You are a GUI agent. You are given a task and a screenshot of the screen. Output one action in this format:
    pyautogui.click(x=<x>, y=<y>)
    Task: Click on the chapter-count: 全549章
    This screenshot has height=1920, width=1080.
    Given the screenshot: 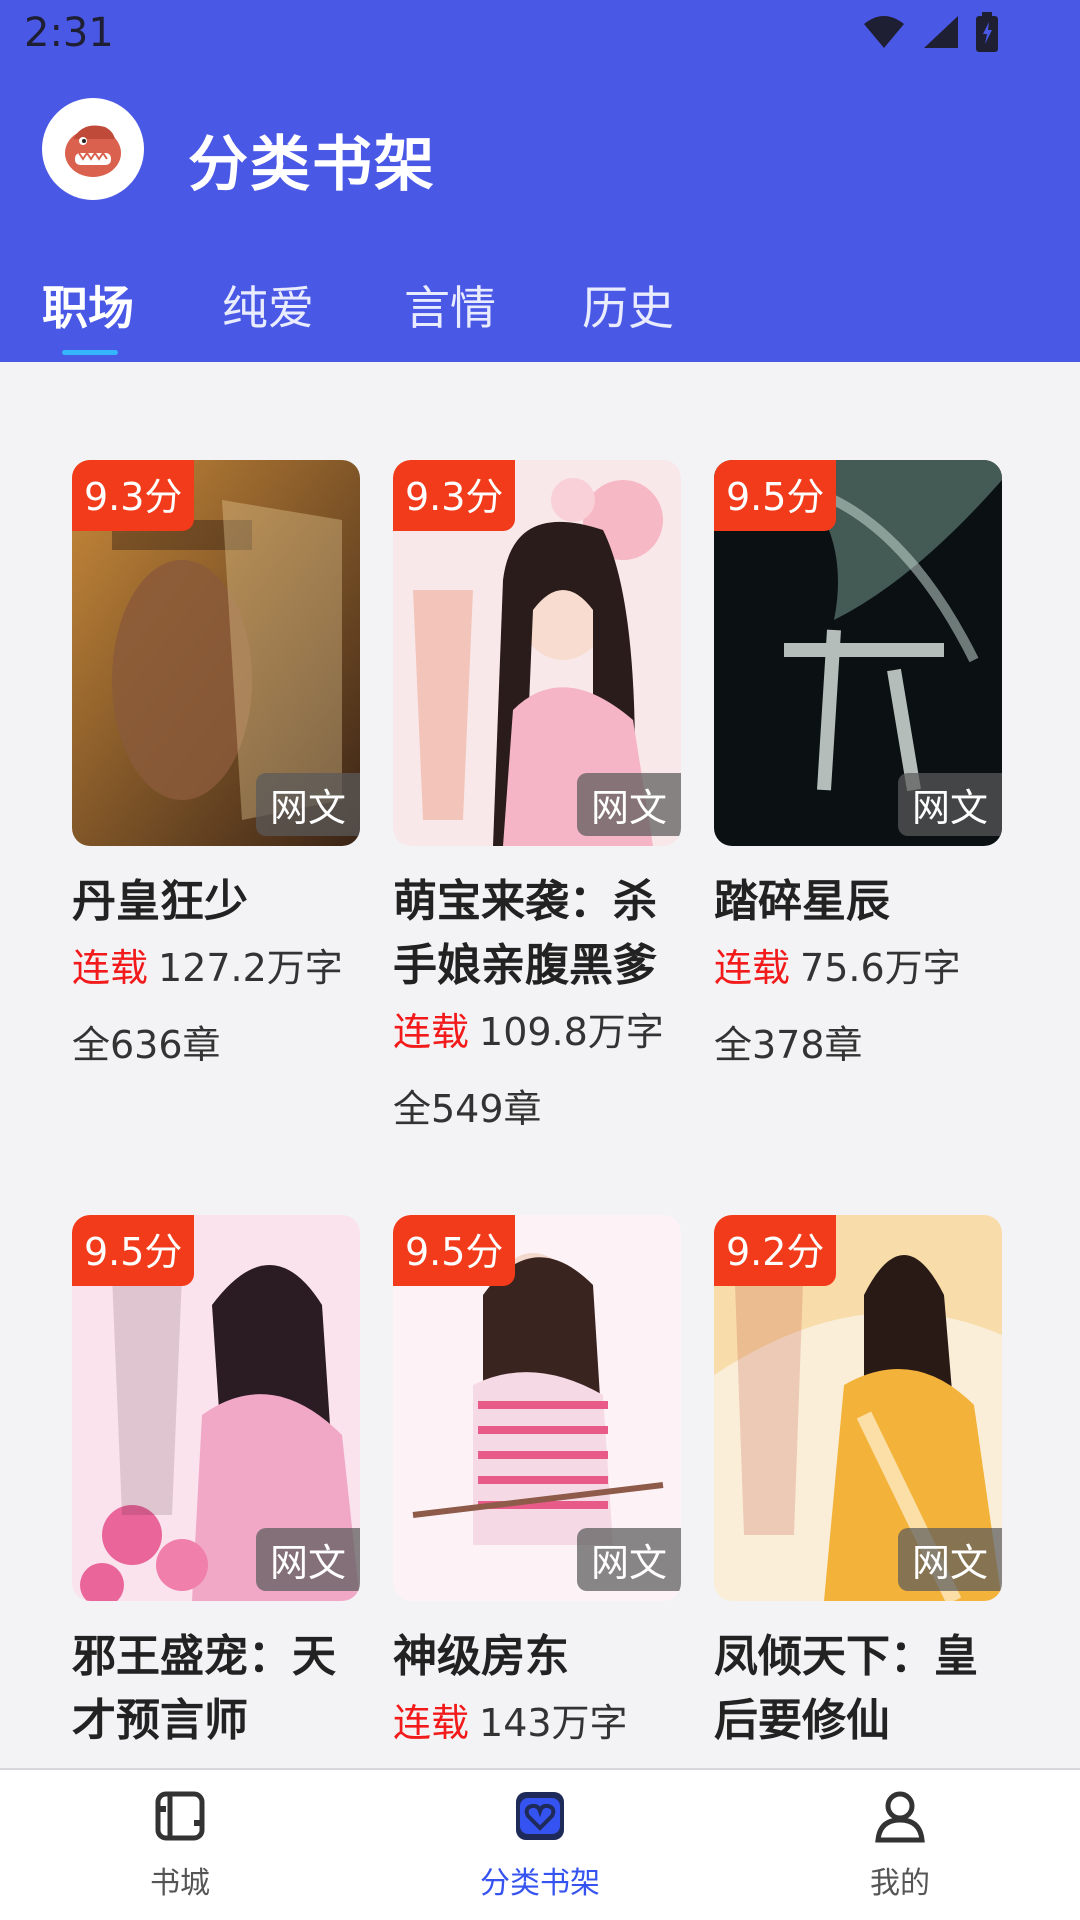 What is the action you would take?
    pyautogui.click(x=467, y=1109)
    